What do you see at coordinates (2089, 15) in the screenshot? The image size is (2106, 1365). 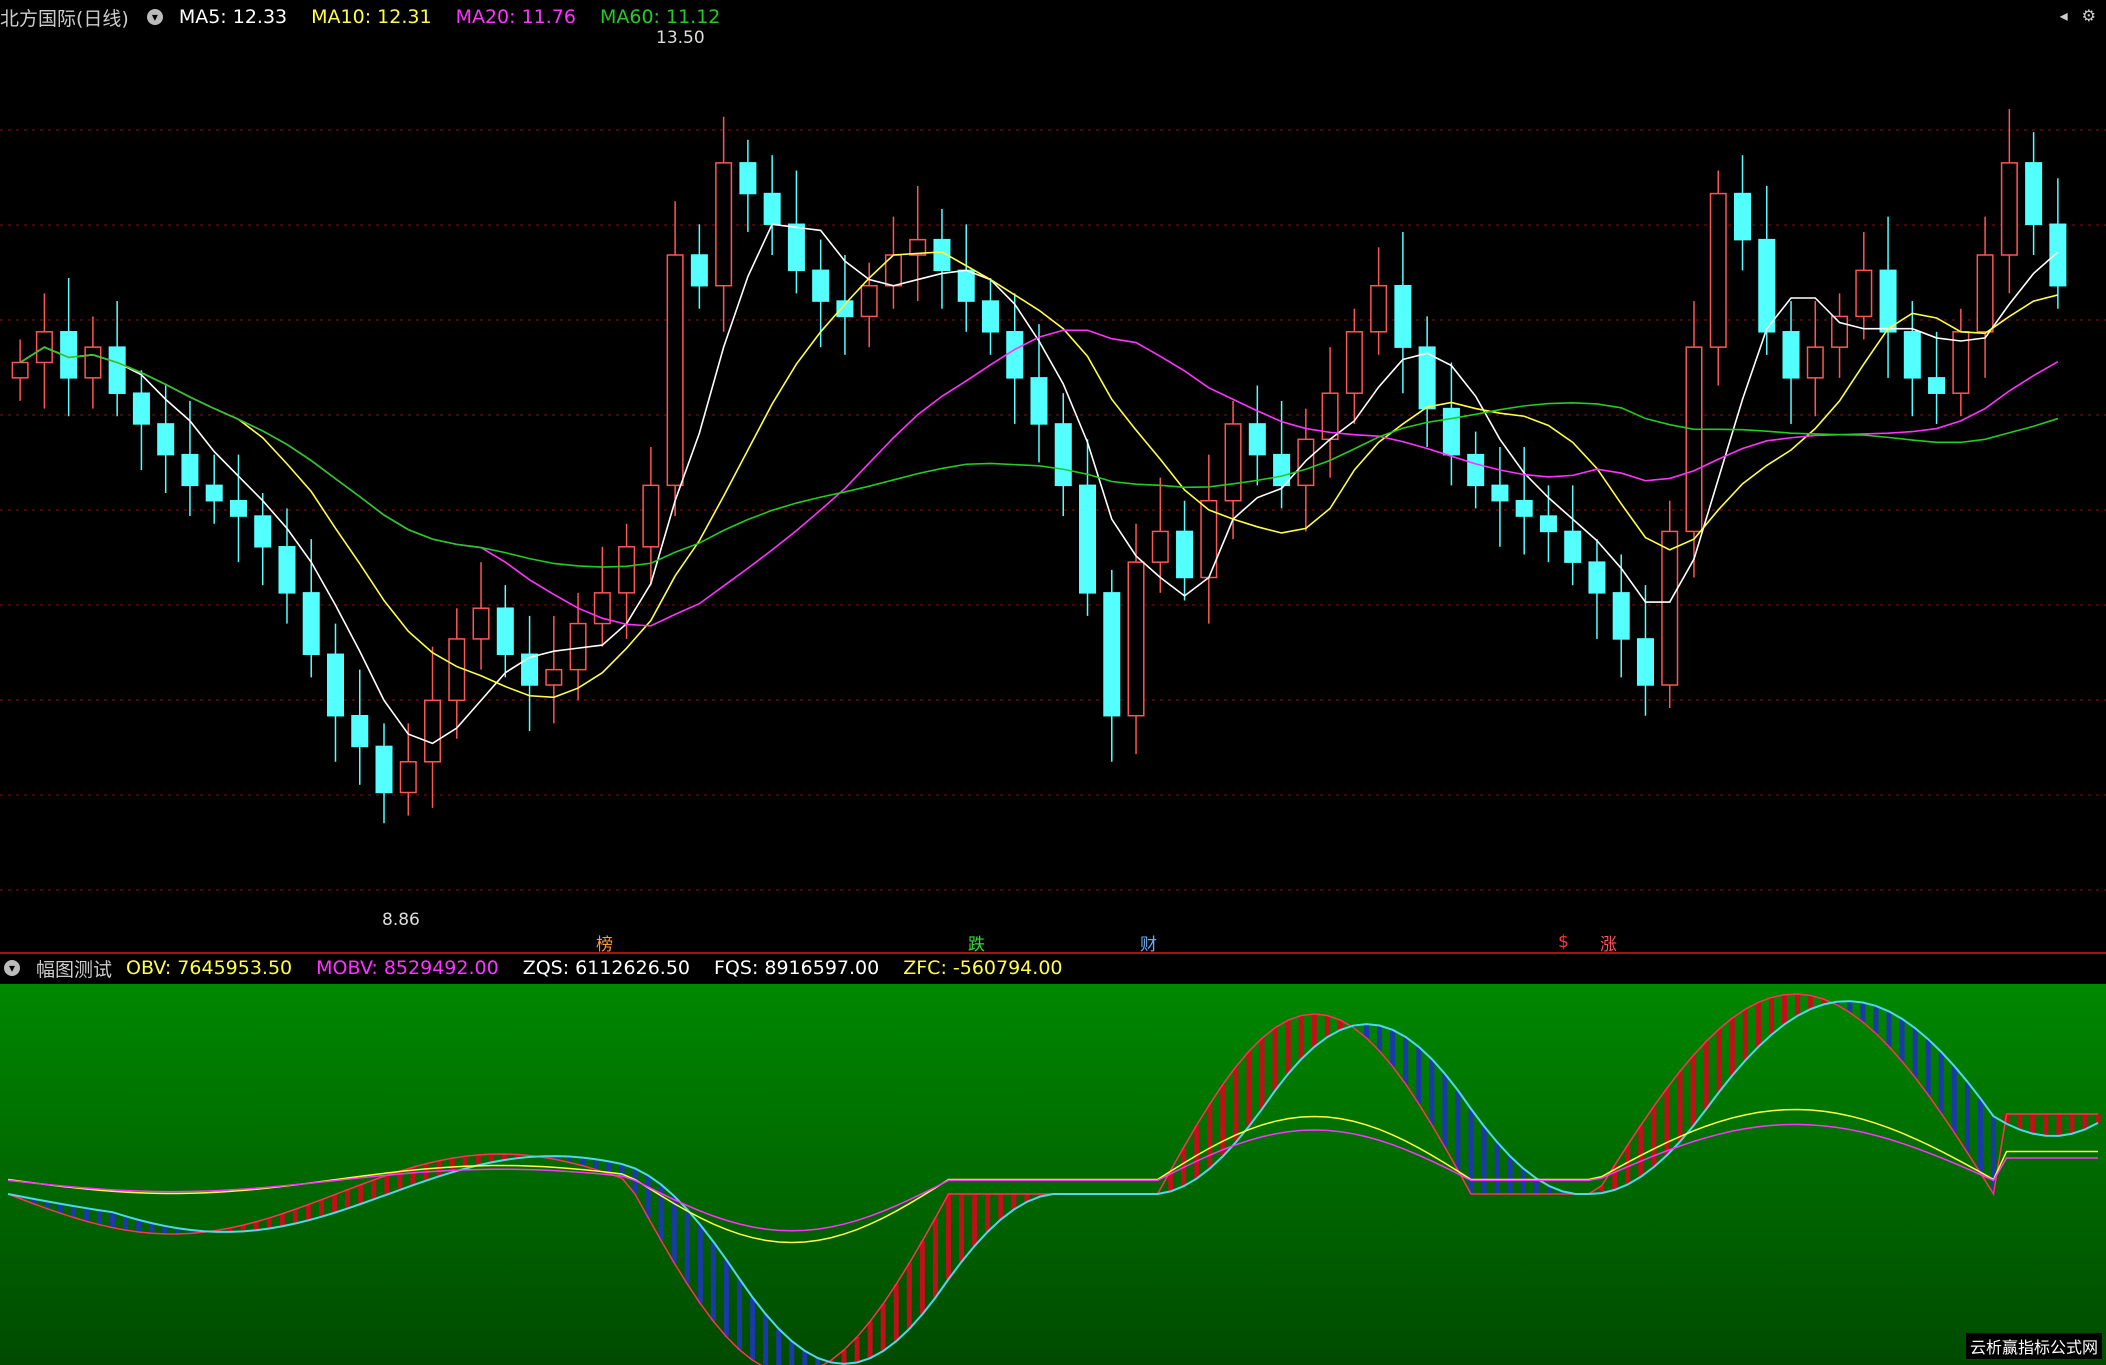 I see `settings-icon: ⚙` at bounding box center [2089, 15].